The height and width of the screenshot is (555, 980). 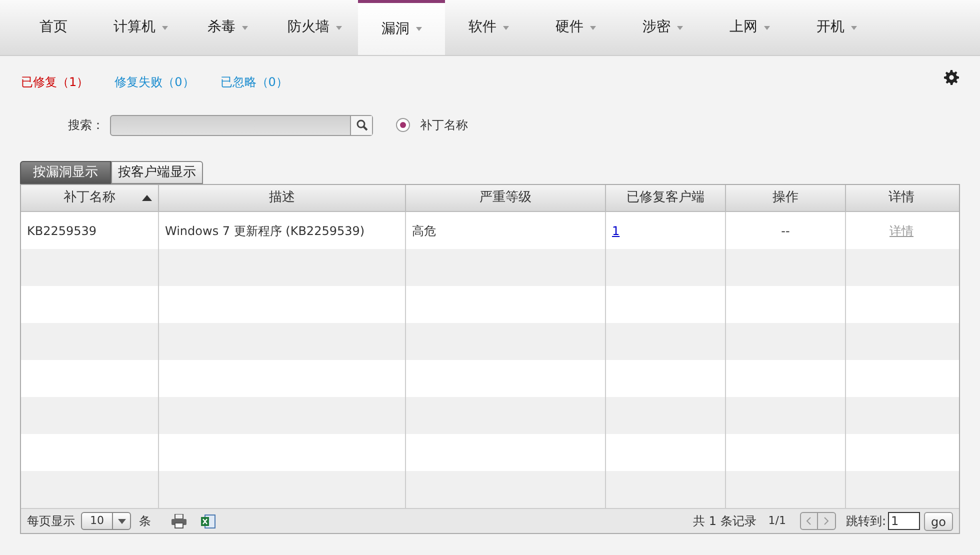 I want to click on record-count: 共 1 条记录, so click(x=724, y=521).